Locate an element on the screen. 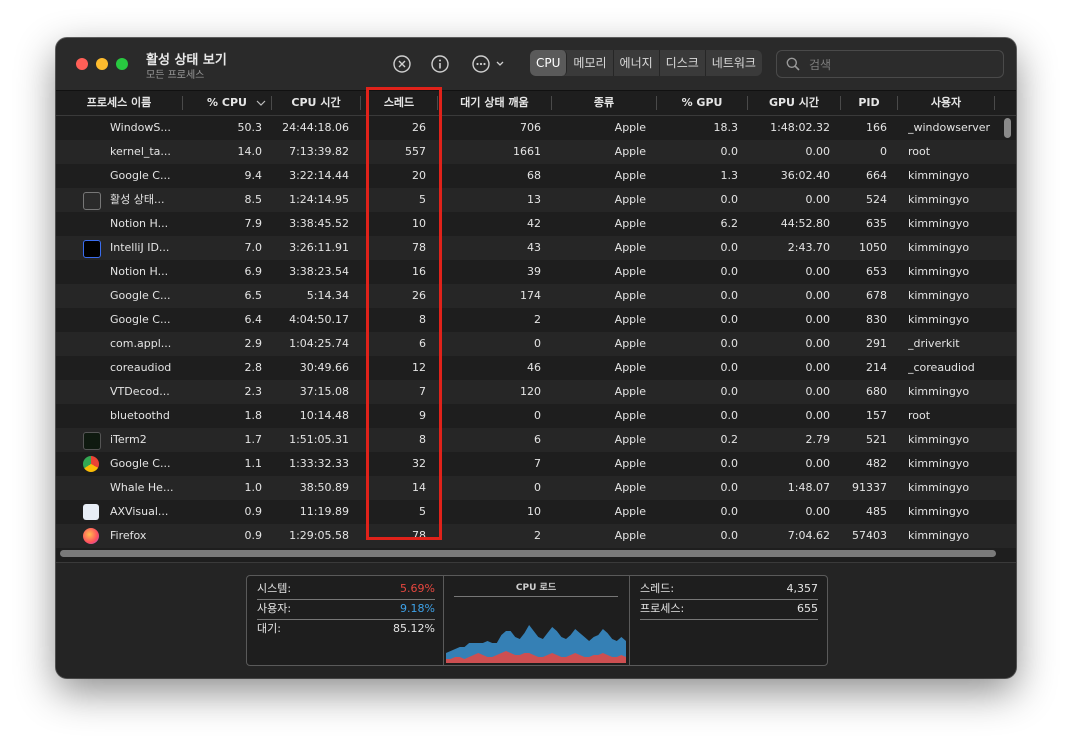  tab-cpu: CPU is located at coordinates (549, 63).